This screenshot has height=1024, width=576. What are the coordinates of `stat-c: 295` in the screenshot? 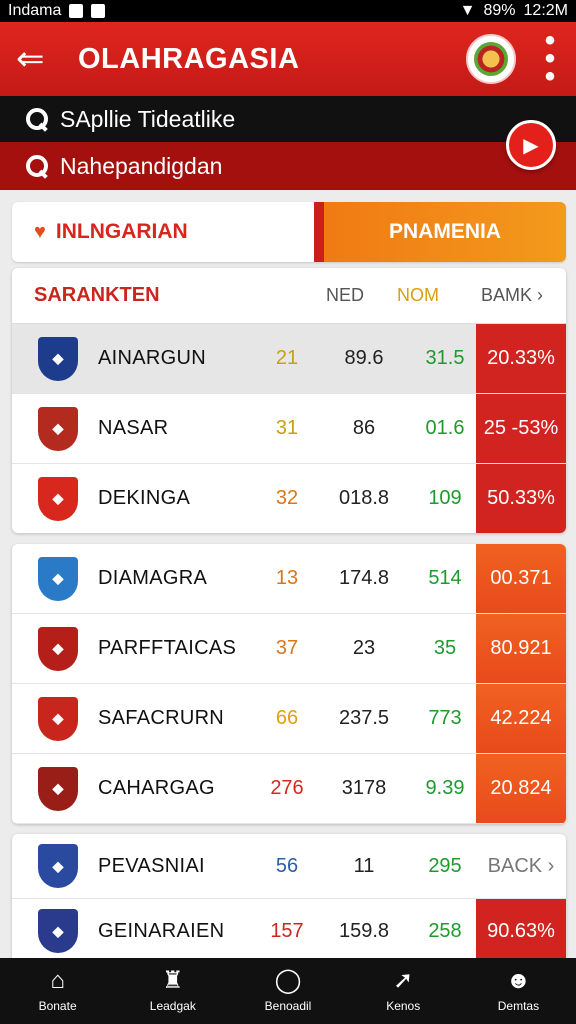 It's located at (445, 865).